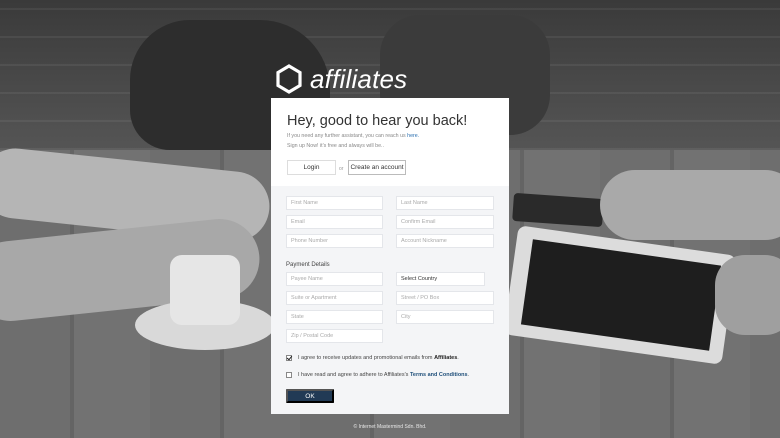 The image size is (780, 438). I want to click on confirm-email-field: Confirm Email, so click(445, 222).